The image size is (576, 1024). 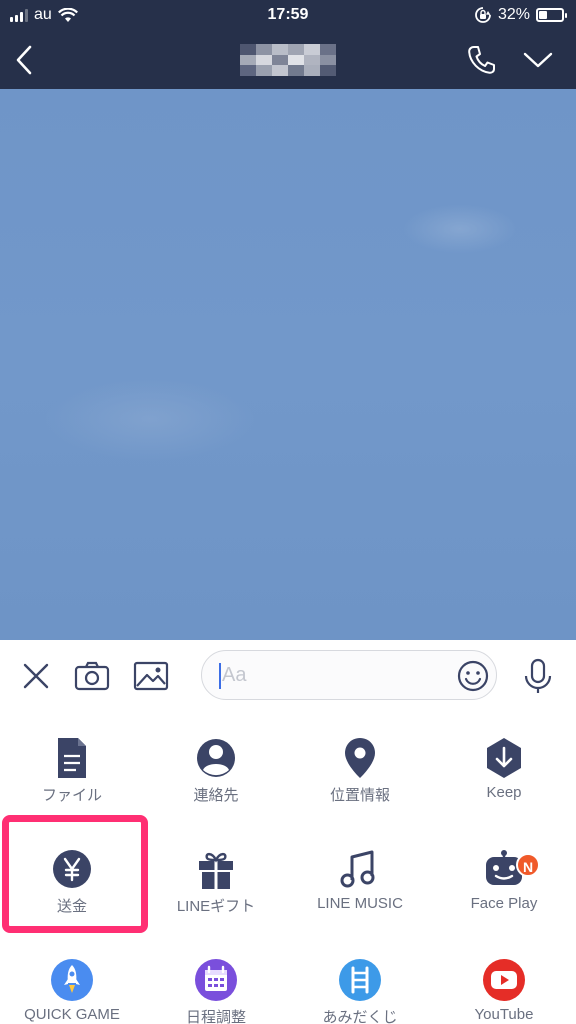 I want to click on menu-item-label: QUICK GAME, so click(x=72, y=1014).